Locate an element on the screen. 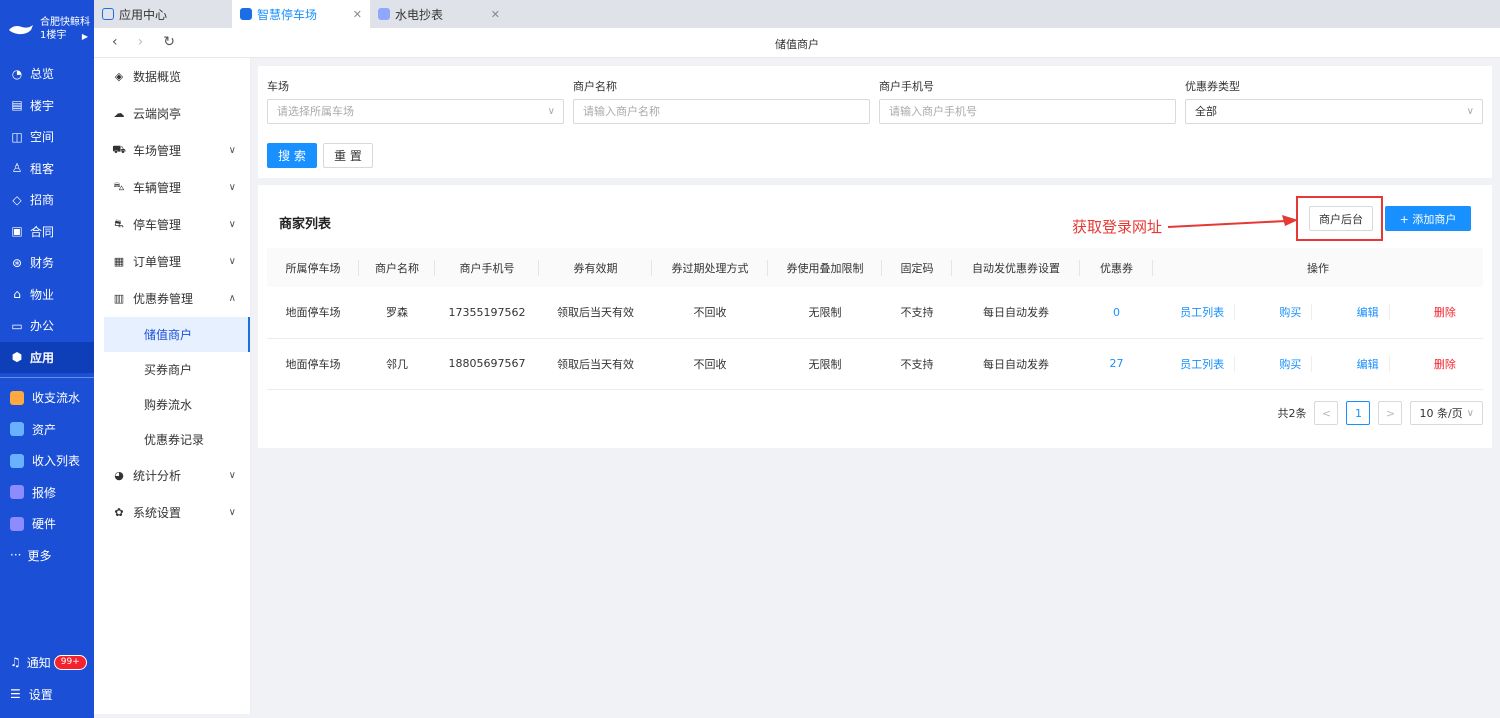  row-actions: 员工列表 购买 编辑 删除 is located at coordinates (1318, 312).